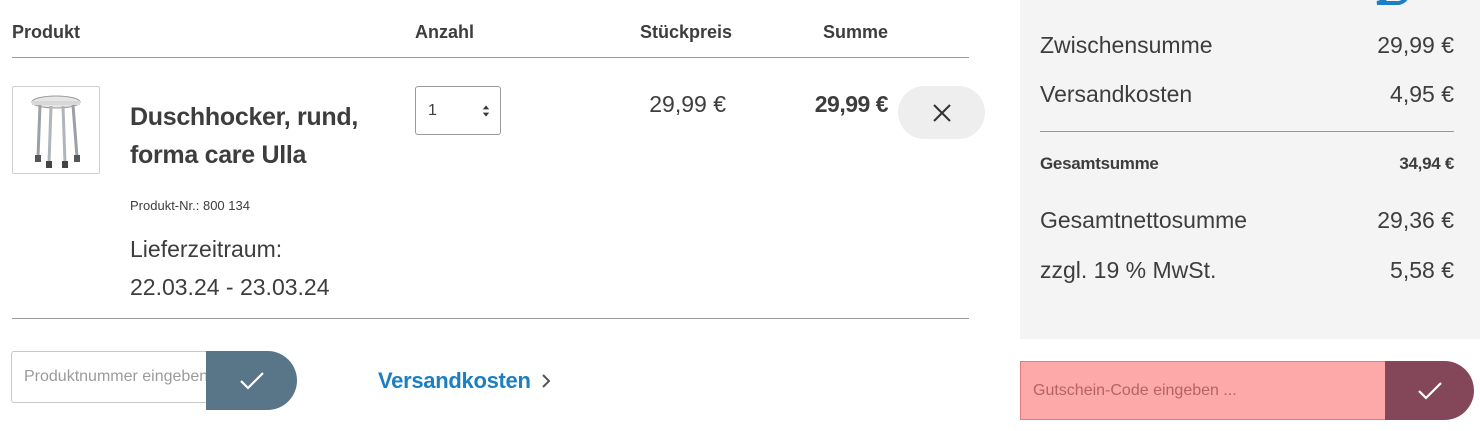  What do you see at coordinates (1126, 45) in the screenshot?
I see `subtotal-label: Zwischensumme` at bounding box center [1126, 45].